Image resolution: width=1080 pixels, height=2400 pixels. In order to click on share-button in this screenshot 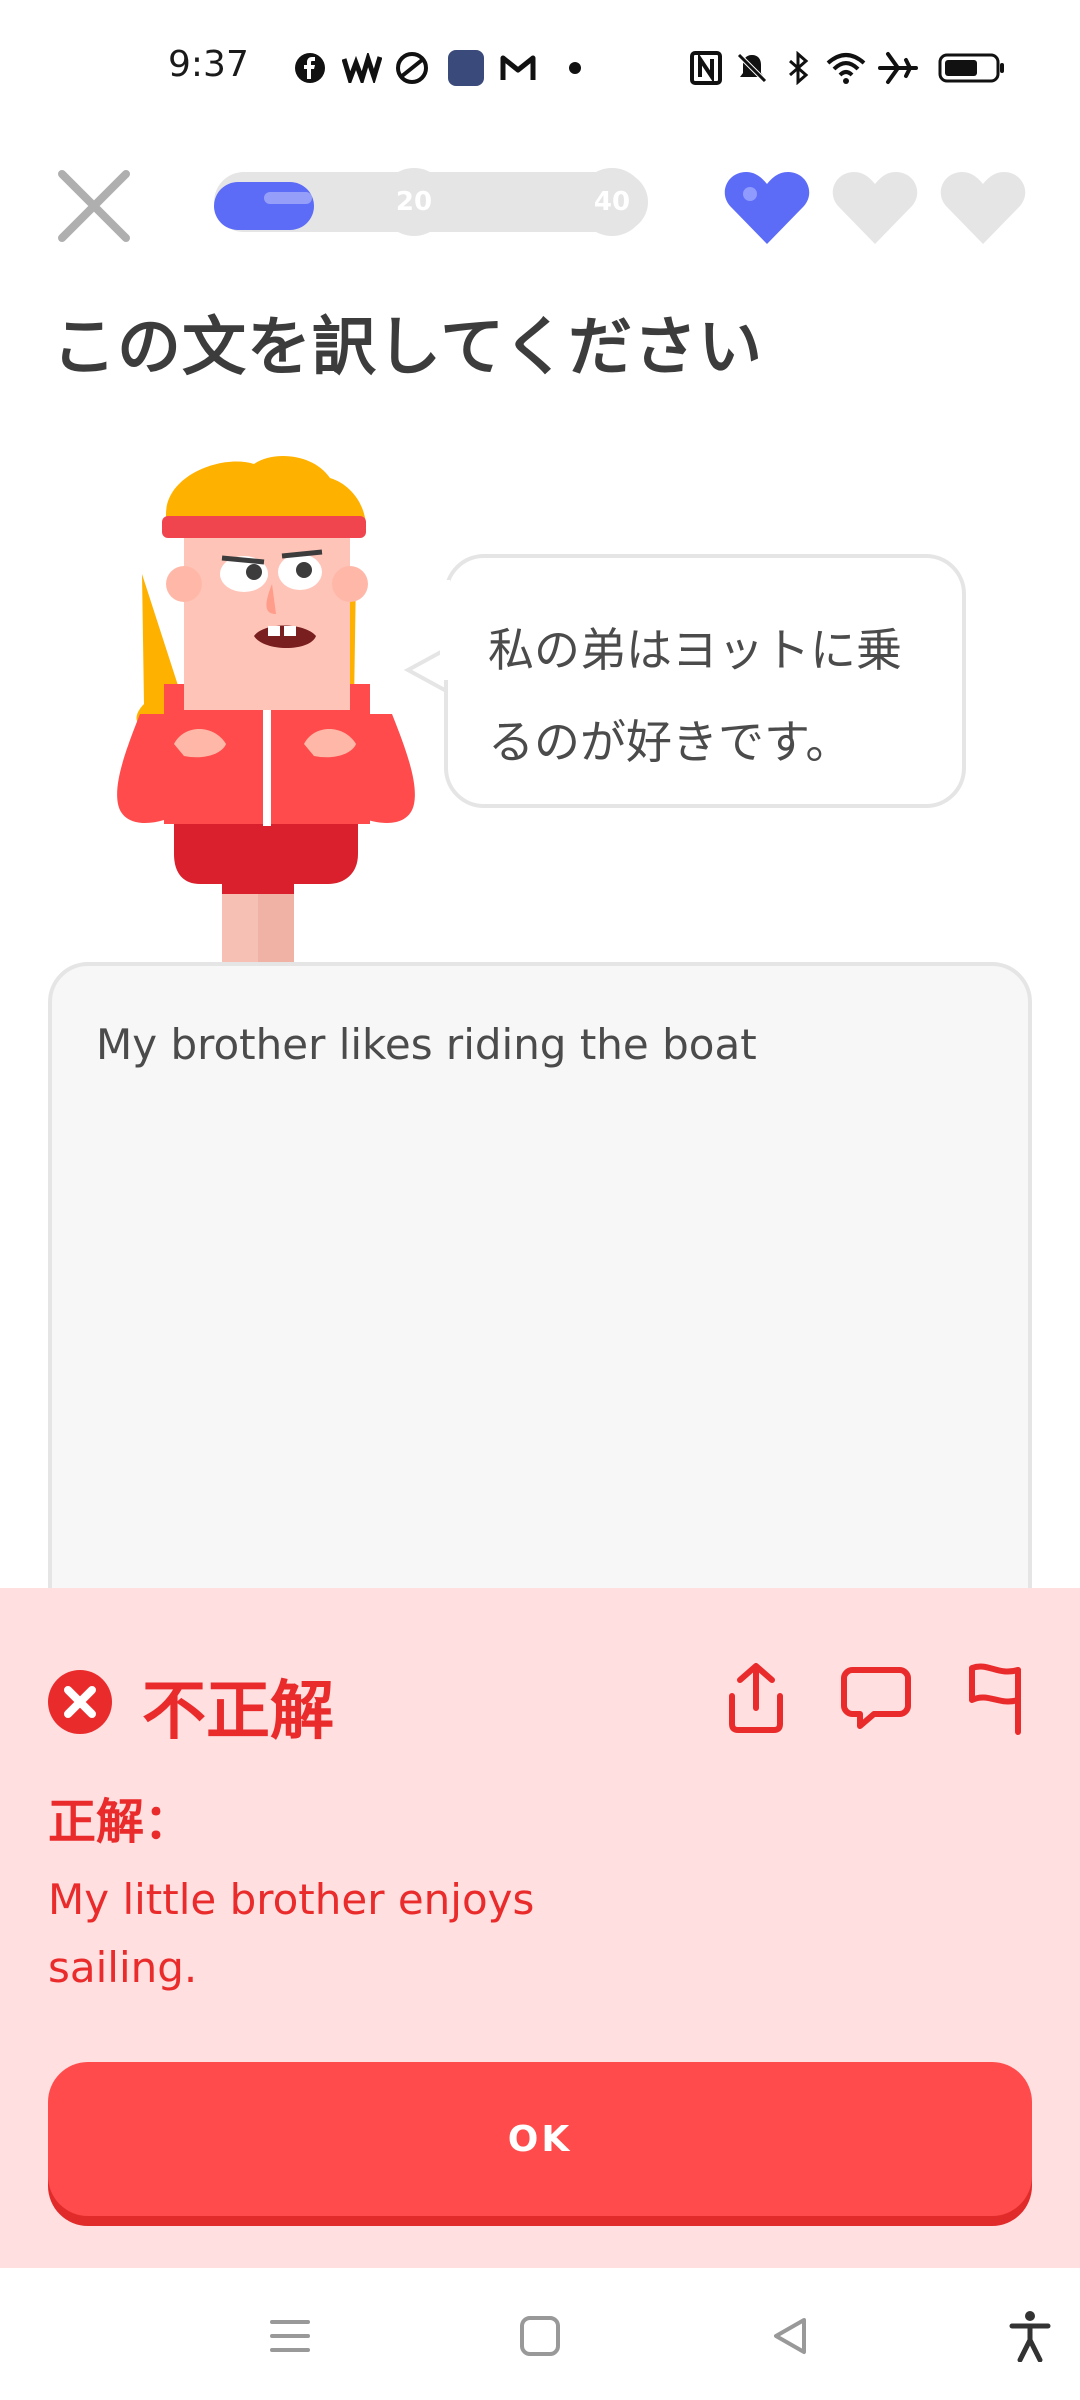, I will do `click(756, 1698)`.